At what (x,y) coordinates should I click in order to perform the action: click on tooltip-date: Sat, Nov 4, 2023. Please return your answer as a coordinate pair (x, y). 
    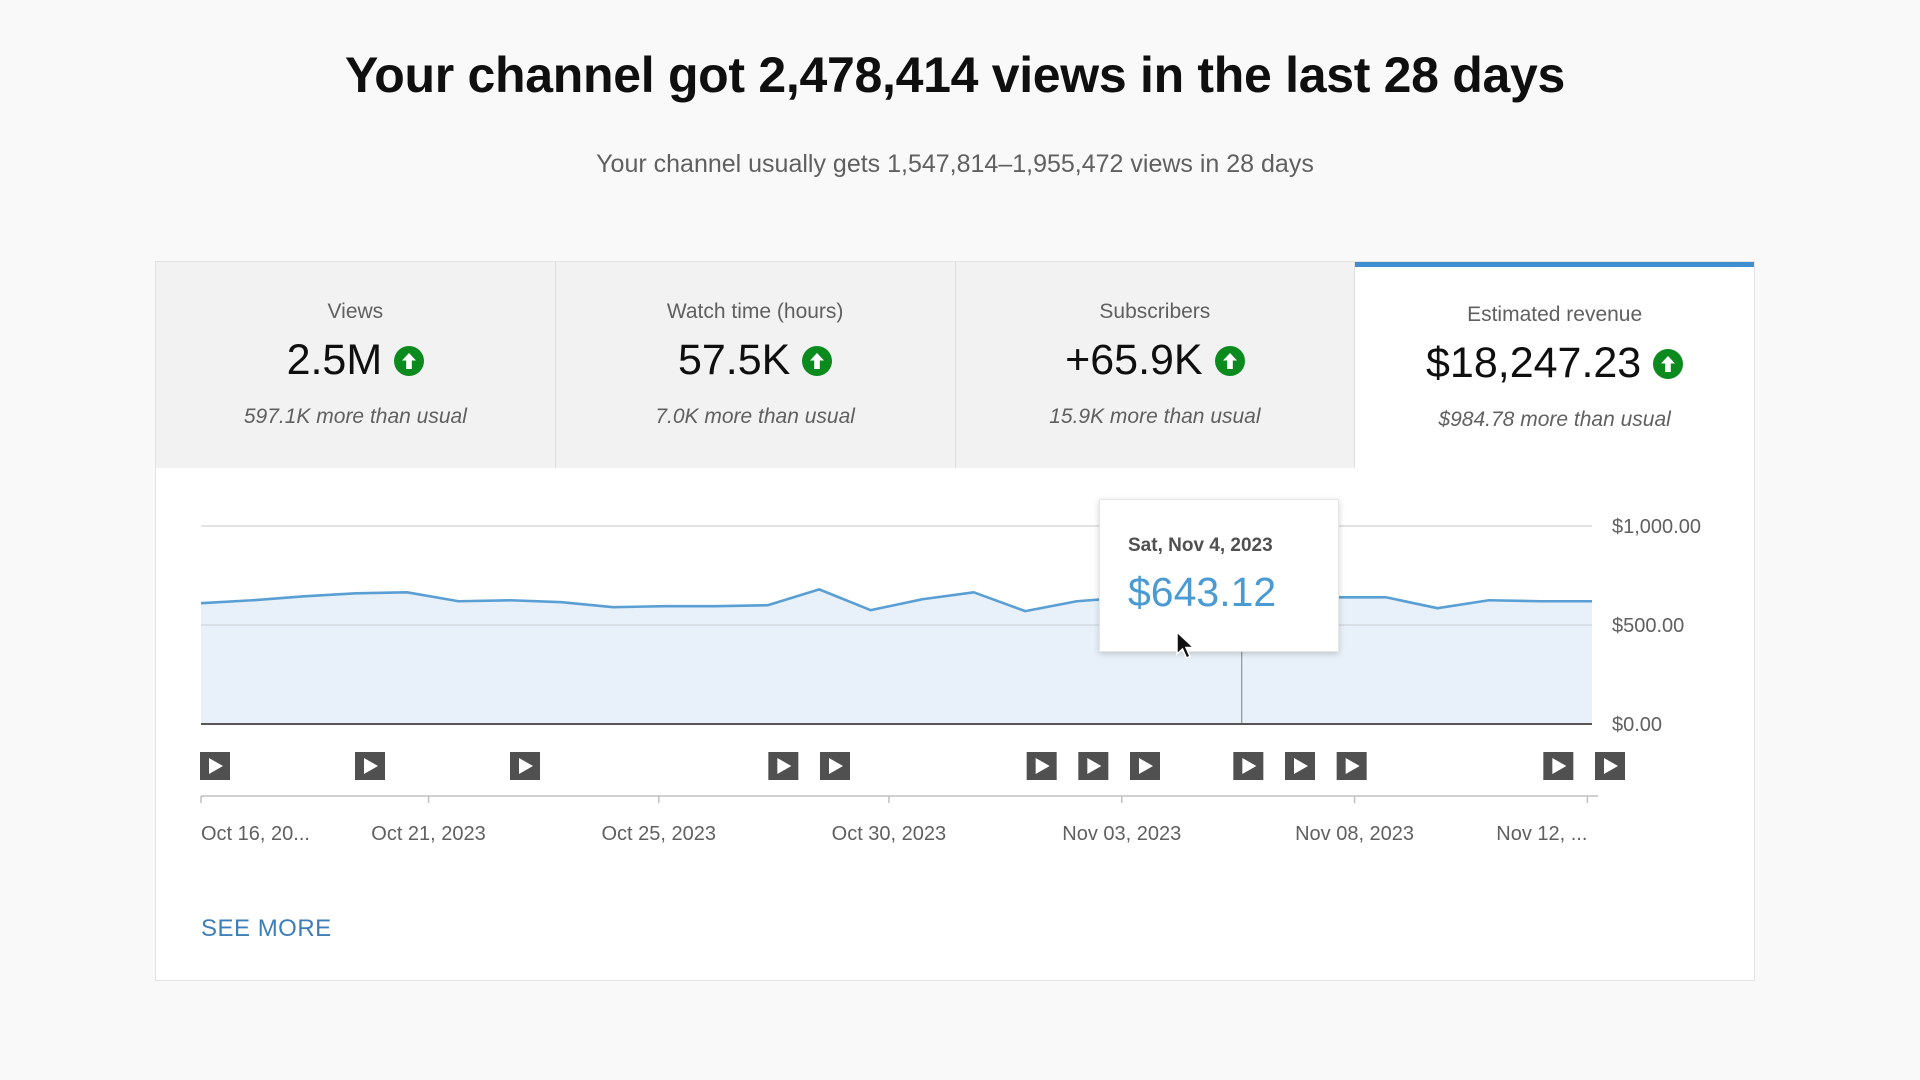
    Looking at the image, I should click on (1200, 545).